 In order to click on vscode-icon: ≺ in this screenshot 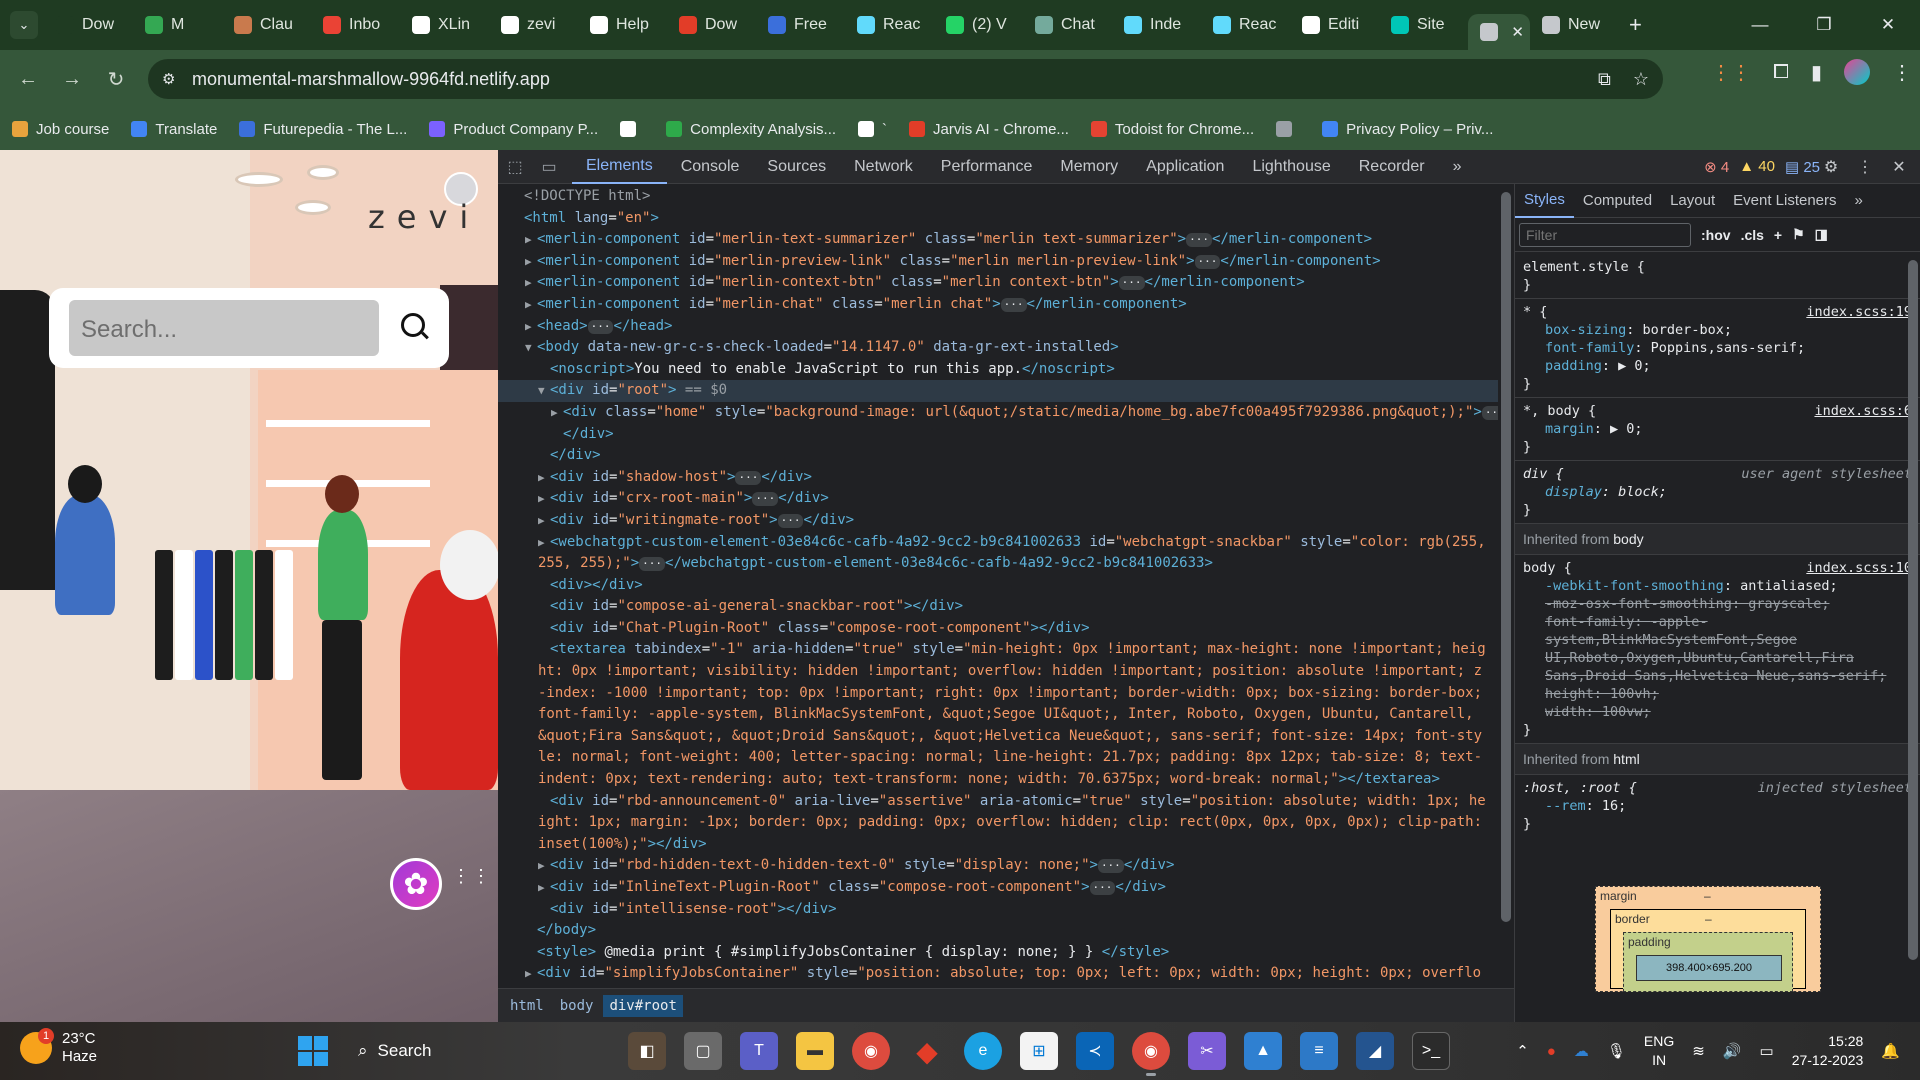, I will do `click(1095, 1051)`.